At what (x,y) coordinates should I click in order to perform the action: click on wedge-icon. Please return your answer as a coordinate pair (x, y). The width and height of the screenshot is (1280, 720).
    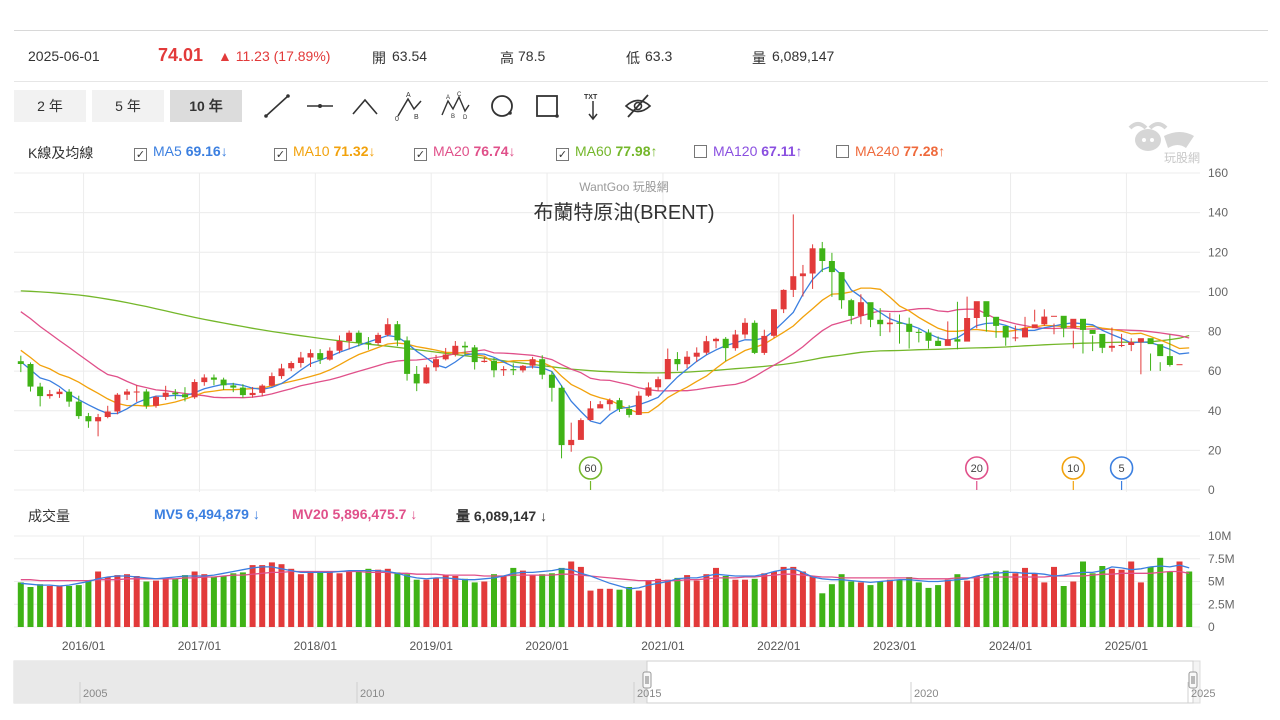
    Looking at the image, I should click on (365, 106).